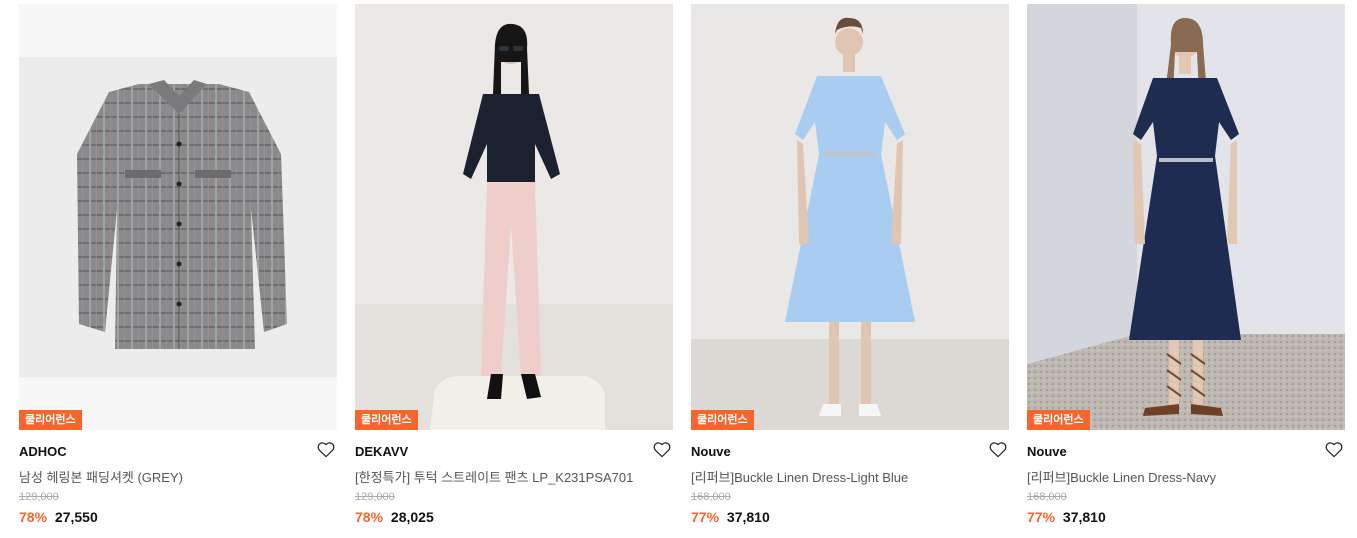 The width and height of the screenshot is (1357, 538). I want to click on sale-price: 27,550, so click(76, 517).